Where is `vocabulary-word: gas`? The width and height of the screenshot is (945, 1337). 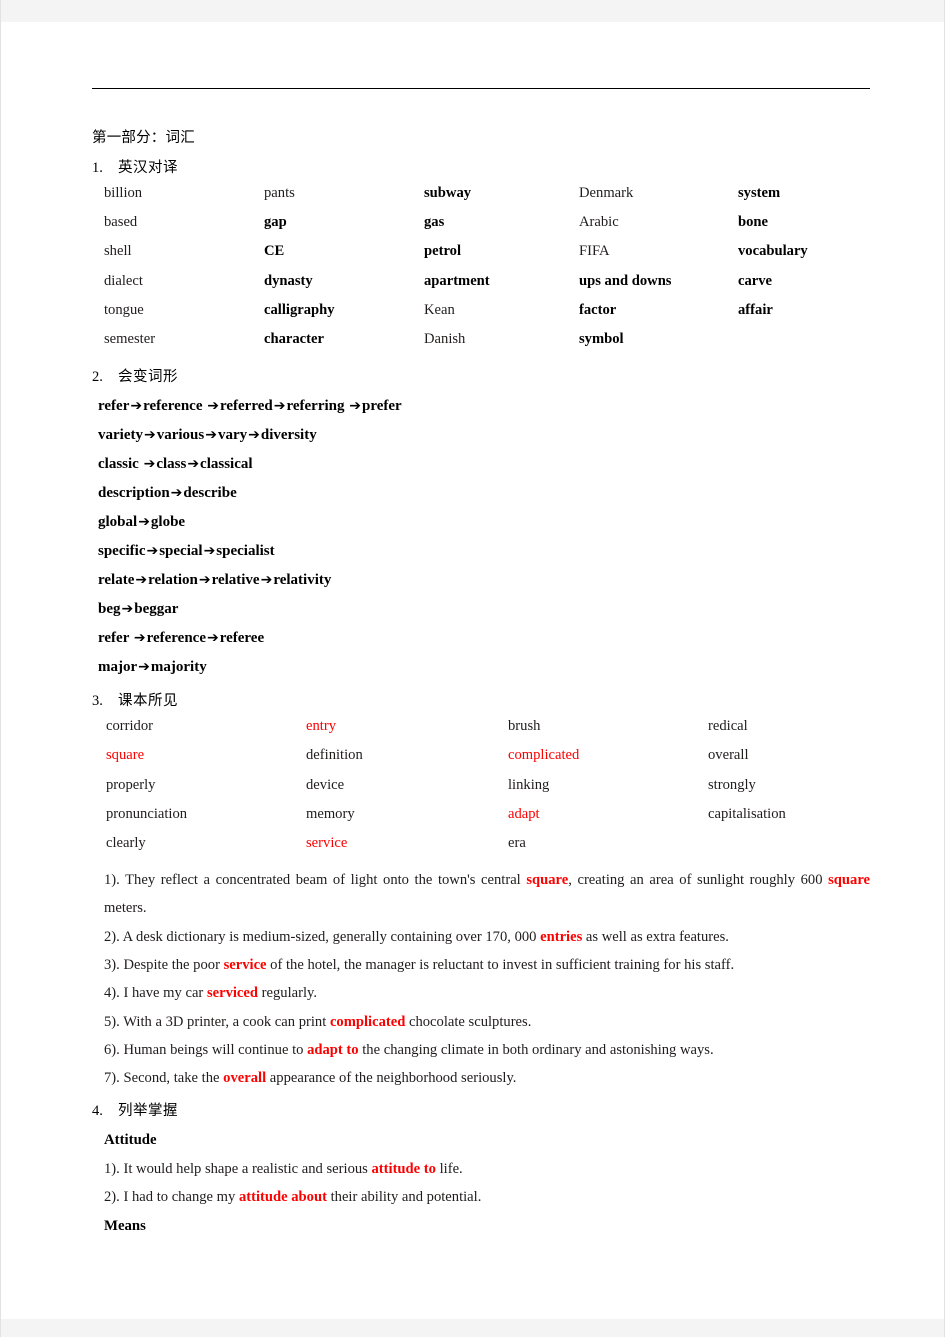
vocabulary-word: gas is located at coordinates (434, 222).